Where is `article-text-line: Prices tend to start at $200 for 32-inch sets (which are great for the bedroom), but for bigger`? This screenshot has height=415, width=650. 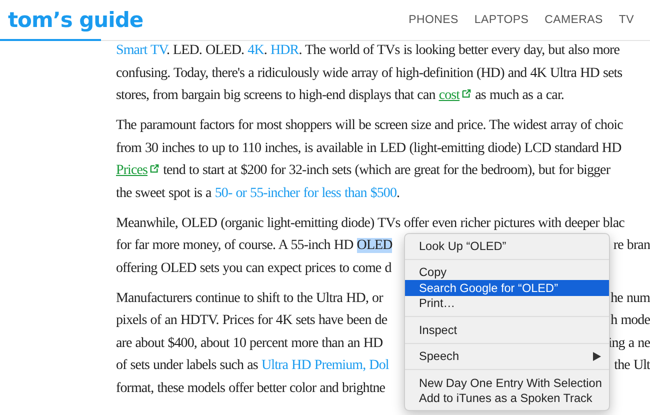 article-text-line: Prices tend to start at $200 for 32-inch sets (which are great for the bedroom), but for bigger is located at coordinates (363, 171).